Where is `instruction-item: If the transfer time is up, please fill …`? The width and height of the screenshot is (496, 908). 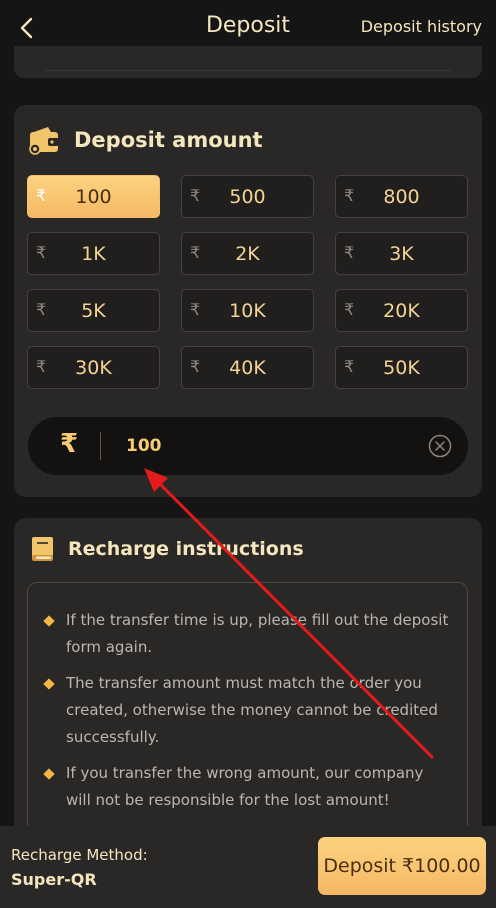 instruction-item: If the transfer time is up, please fill … is located at coordinates (247, 634).